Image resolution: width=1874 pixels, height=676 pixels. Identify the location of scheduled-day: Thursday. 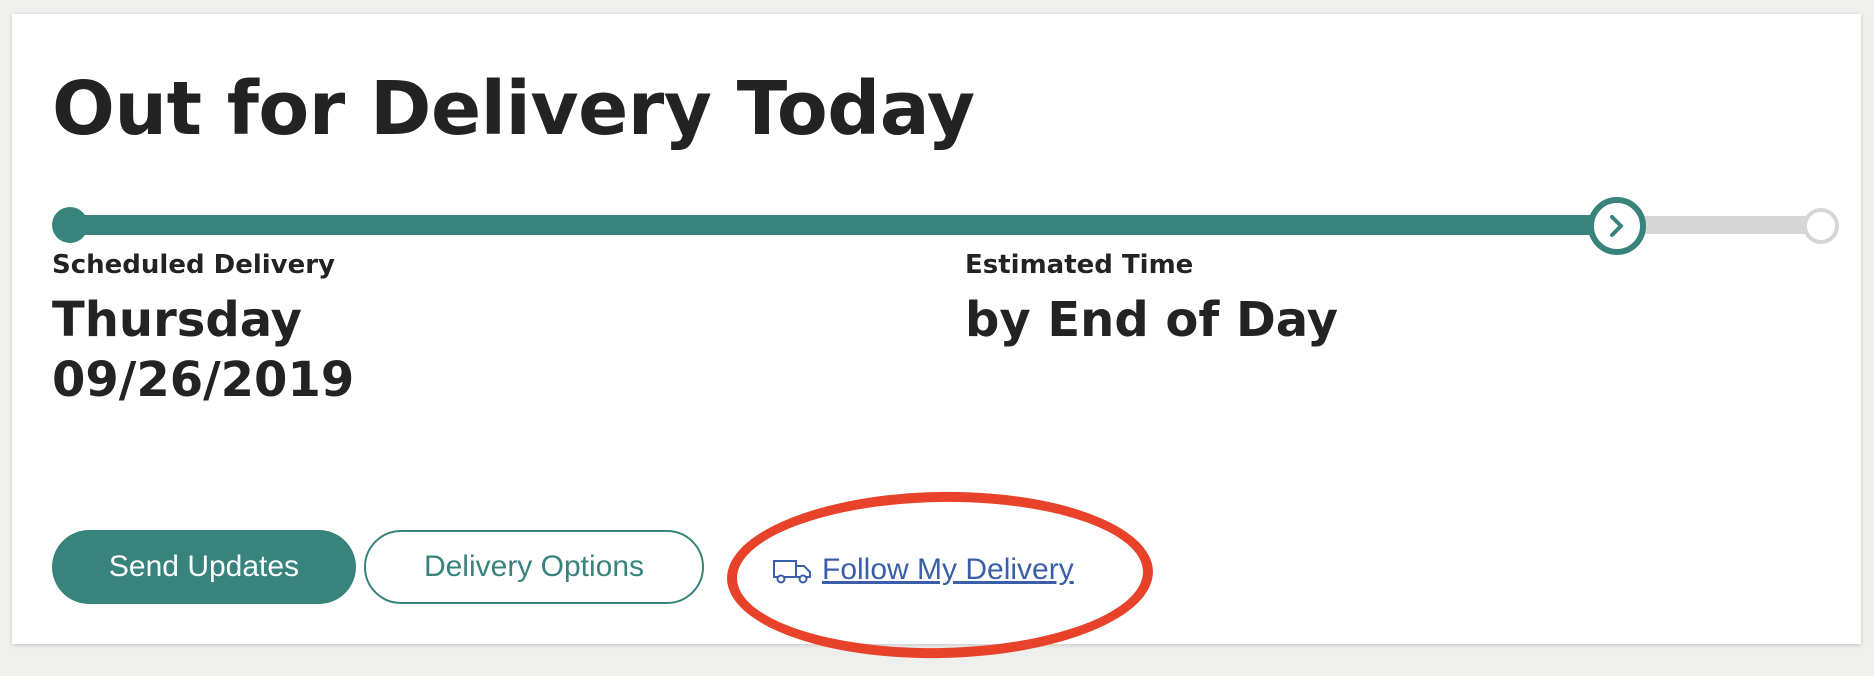
(177, 320).